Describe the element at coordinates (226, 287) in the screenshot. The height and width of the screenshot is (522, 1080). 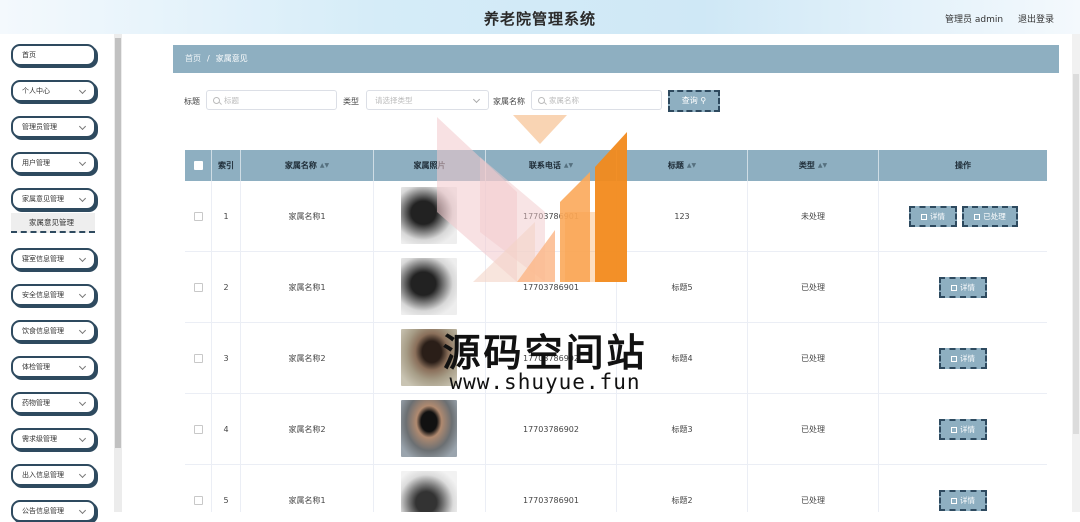
I see `cell-index: 2` at that location.